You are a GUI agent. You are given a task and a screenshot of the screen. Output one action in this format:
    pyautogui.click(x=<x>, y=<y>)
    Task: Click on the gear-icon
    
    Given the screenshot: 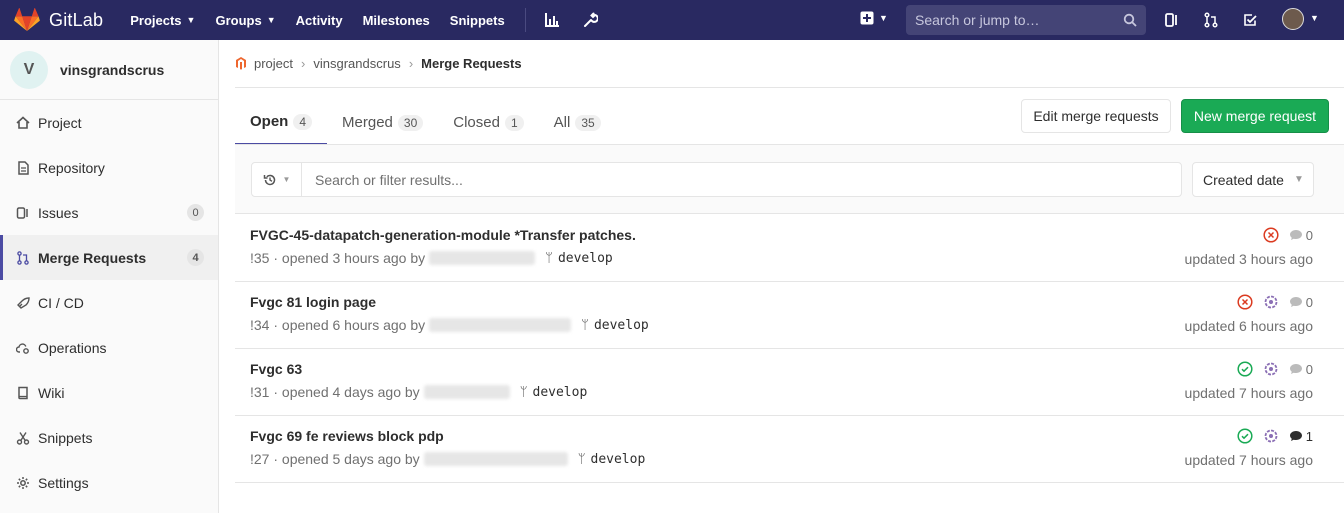 What is the action you would take?
    pyautogui.click(x=23, y=483)
    